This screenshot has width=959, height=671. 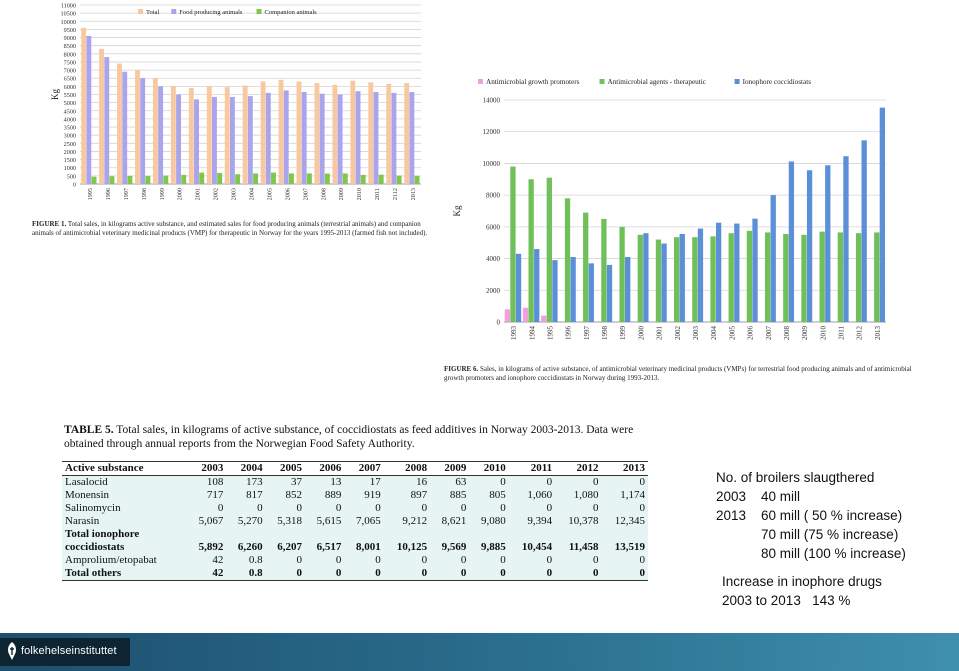 I want to click on bar-food-producing-animals-1999, so click(x=161, y=135).